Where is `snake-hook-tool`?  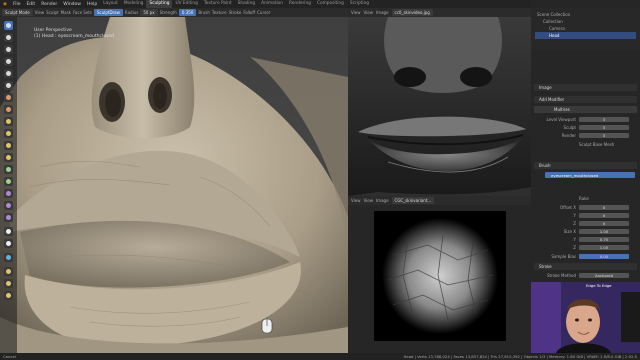
snake-hook-tool is located at coordinates (8, 217).